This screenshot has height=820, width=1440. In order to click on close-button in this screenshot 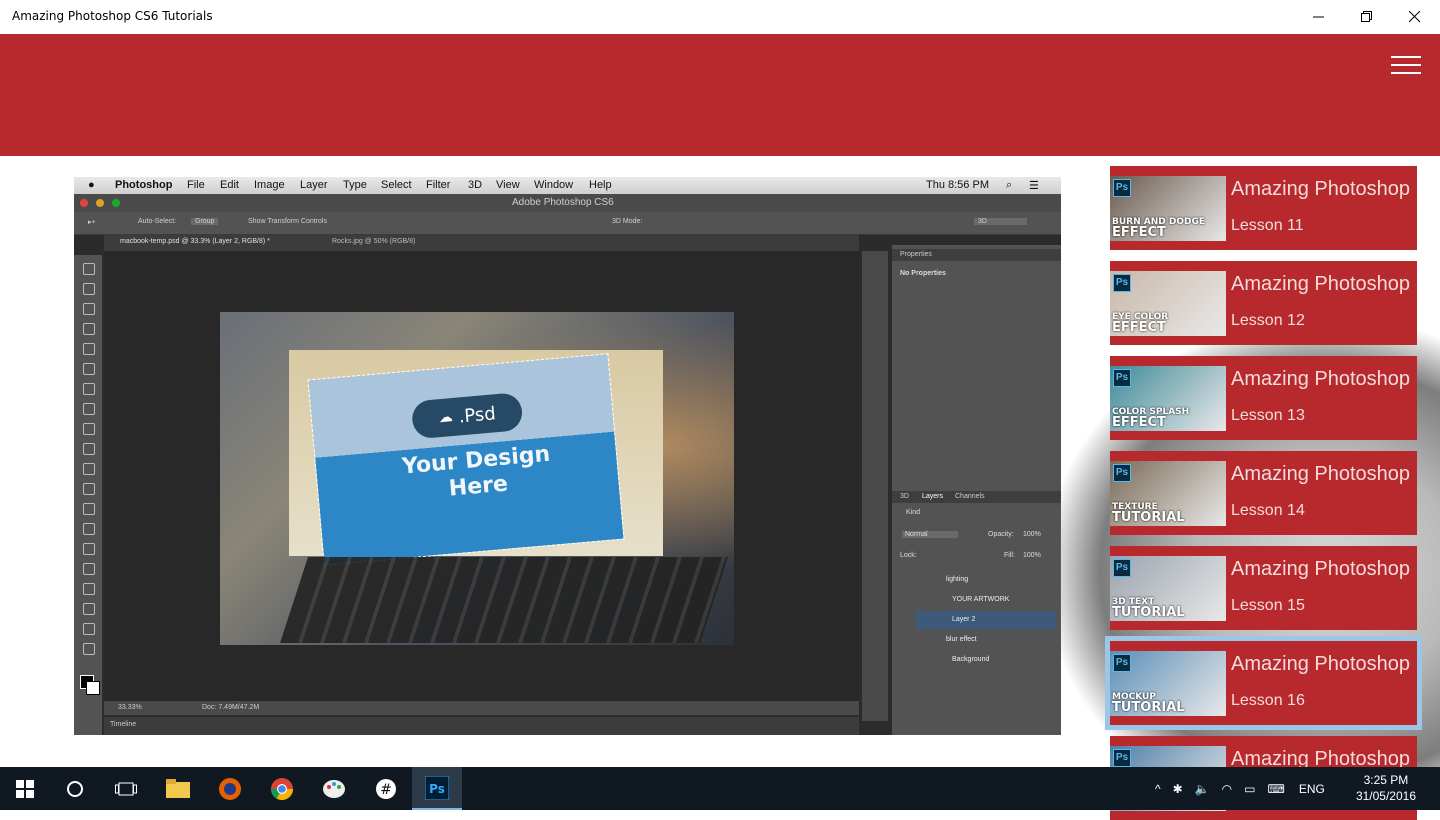, I will do `click(1415, 17)`.